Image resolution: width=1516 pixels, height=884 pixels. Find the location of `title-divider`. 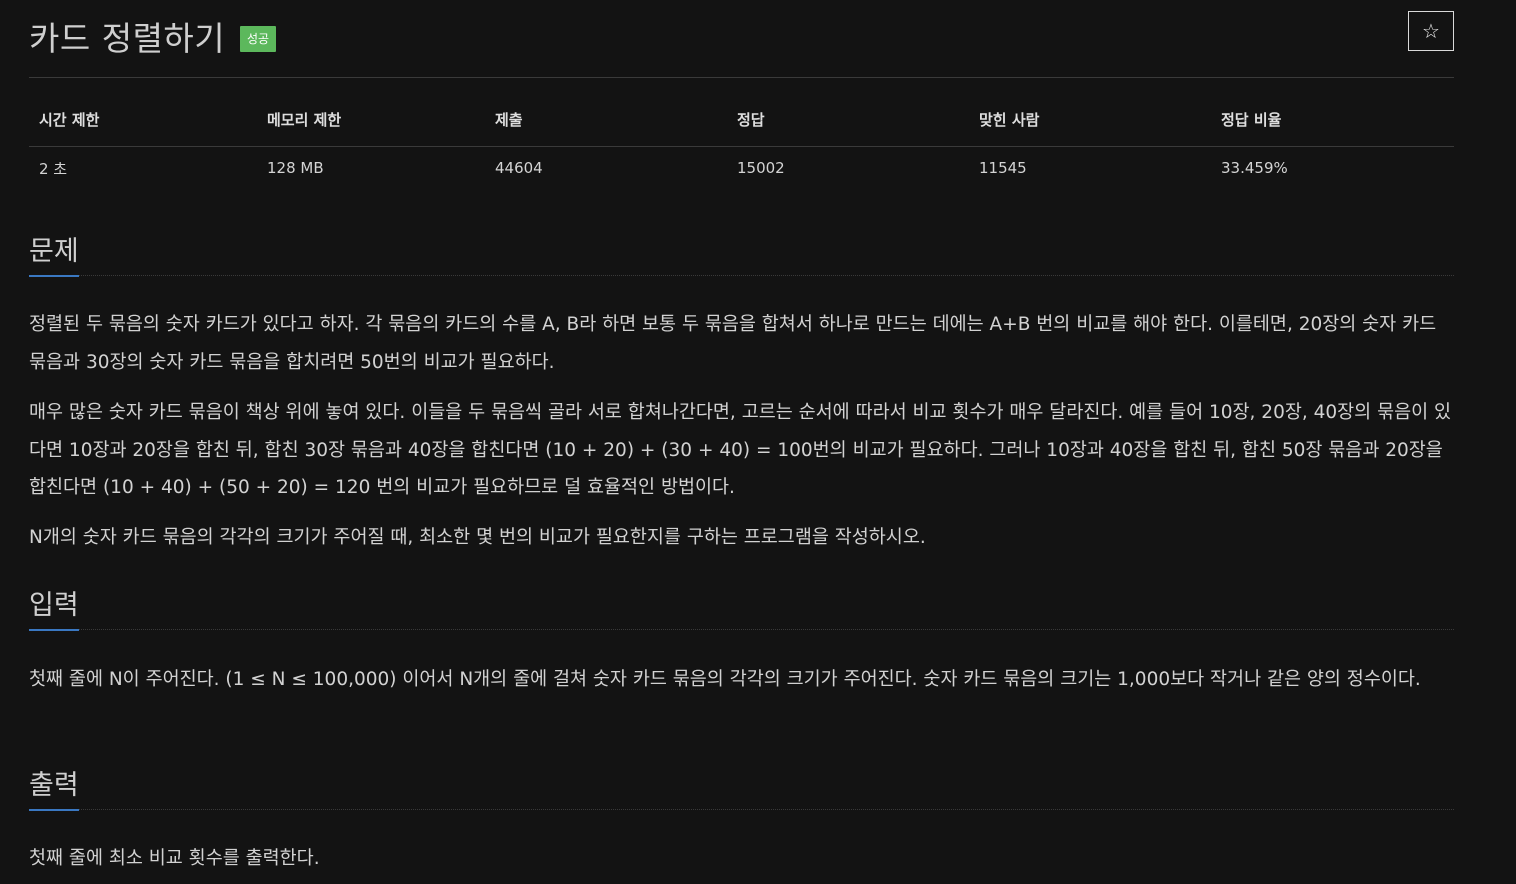

title-divider is located at coordinates (741, 77).